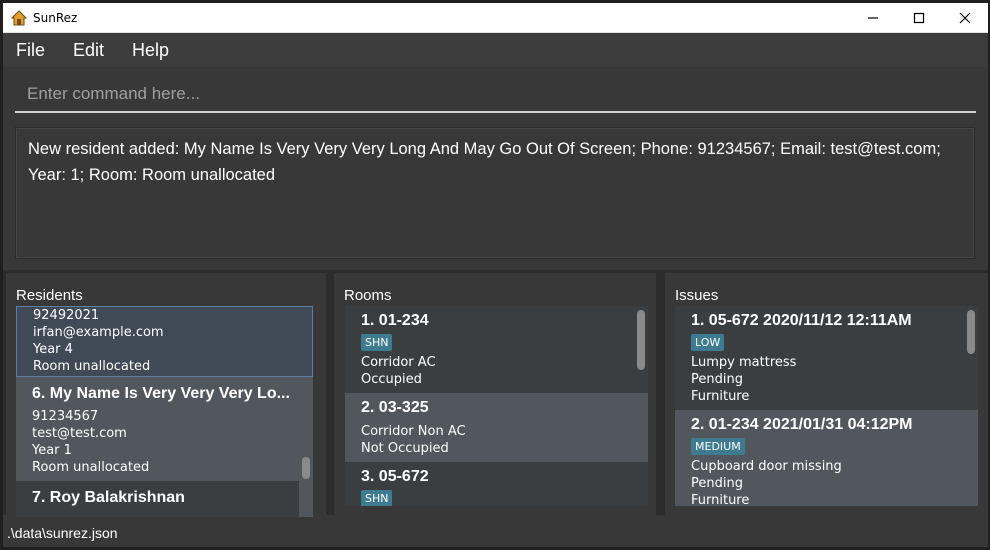 The width and height of the screenshot is (990, 550). I want to click on rooms-scrollbar, so click(641, 406).